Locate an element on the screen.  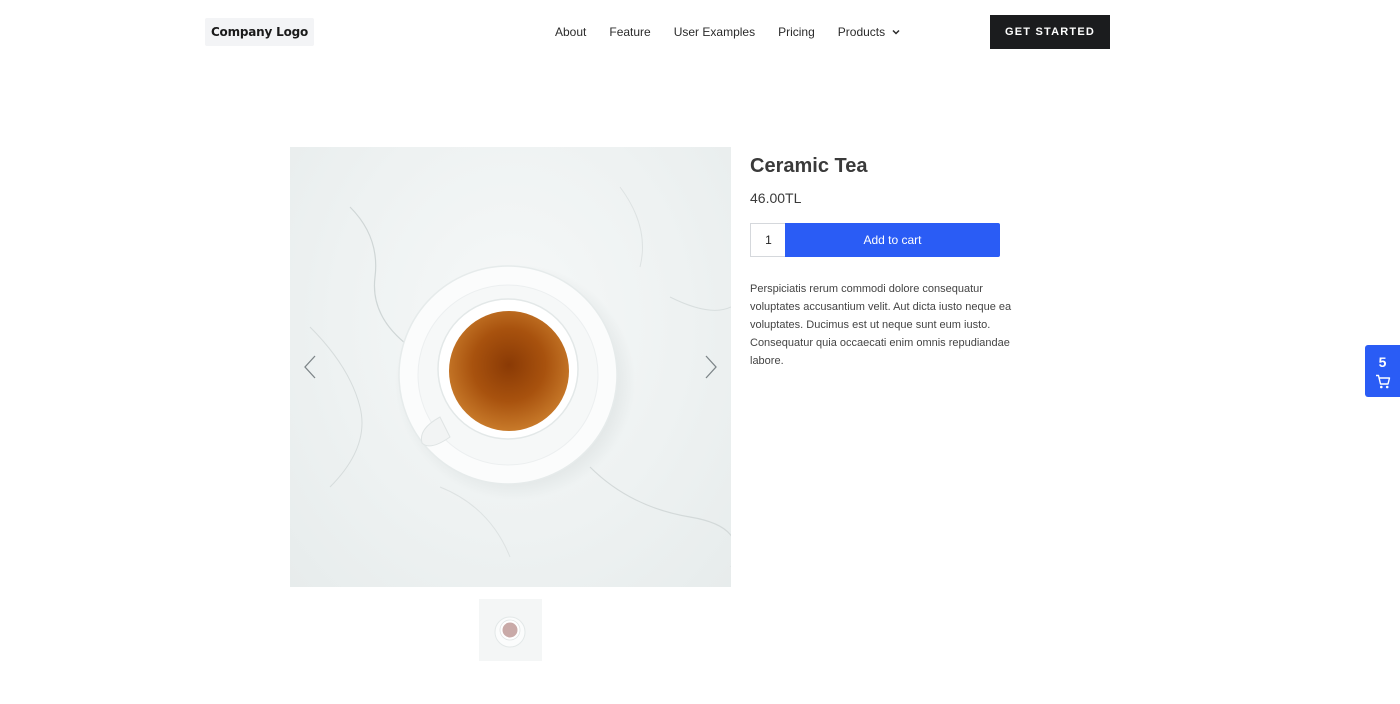
thumbnail-image is located at coordinates (510, 632).